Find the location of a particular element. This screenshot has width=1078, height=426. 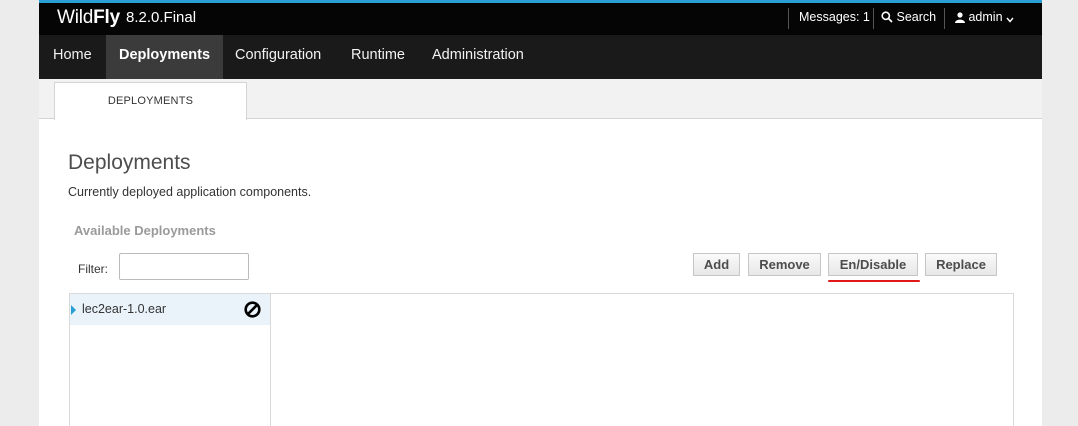

user-icon is located at coordinates (960, 17).